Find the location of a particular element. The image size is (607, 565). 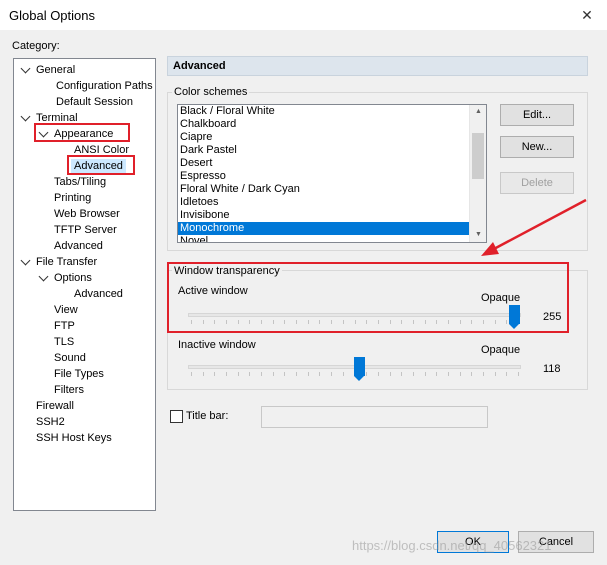

scroll-down-icon: ▼ is located at coordinates (478, 235).